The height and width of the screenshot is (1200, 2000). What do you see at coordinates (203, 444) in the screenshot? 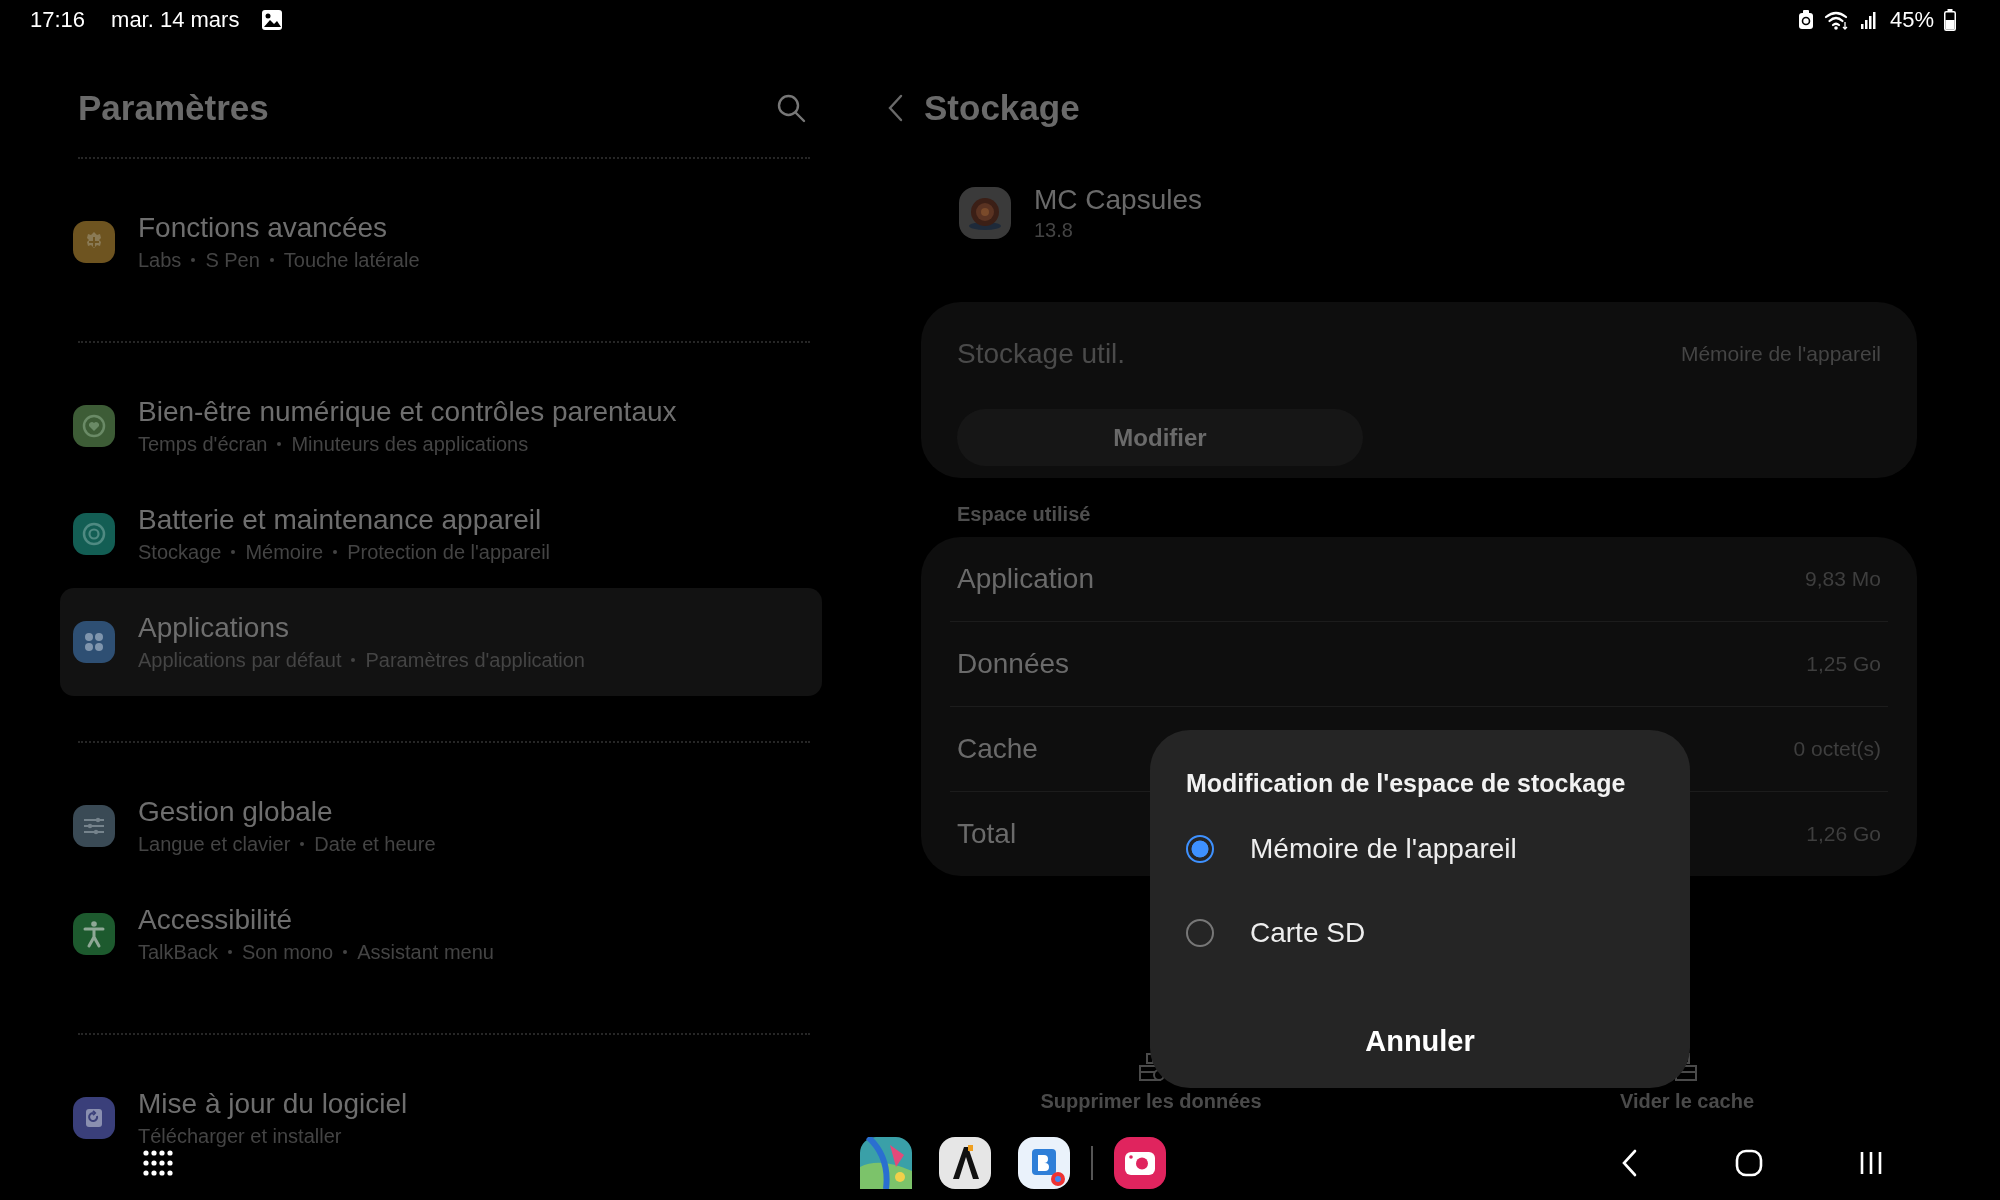
I see `item-subtitle: Temps d'écran` at bounding box center [203, 444].